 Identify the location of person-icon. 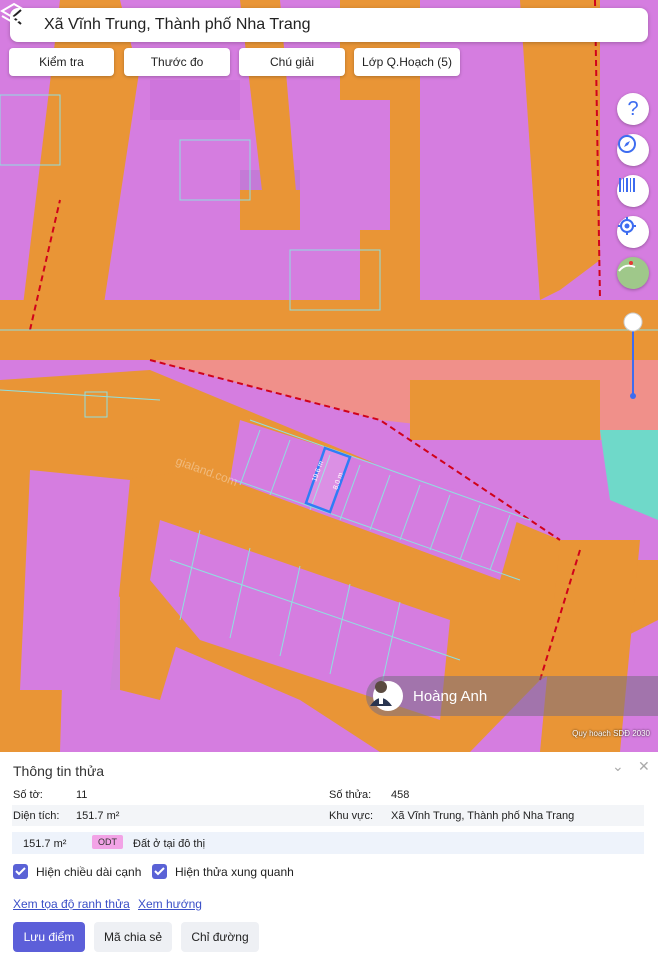
(381, 693).